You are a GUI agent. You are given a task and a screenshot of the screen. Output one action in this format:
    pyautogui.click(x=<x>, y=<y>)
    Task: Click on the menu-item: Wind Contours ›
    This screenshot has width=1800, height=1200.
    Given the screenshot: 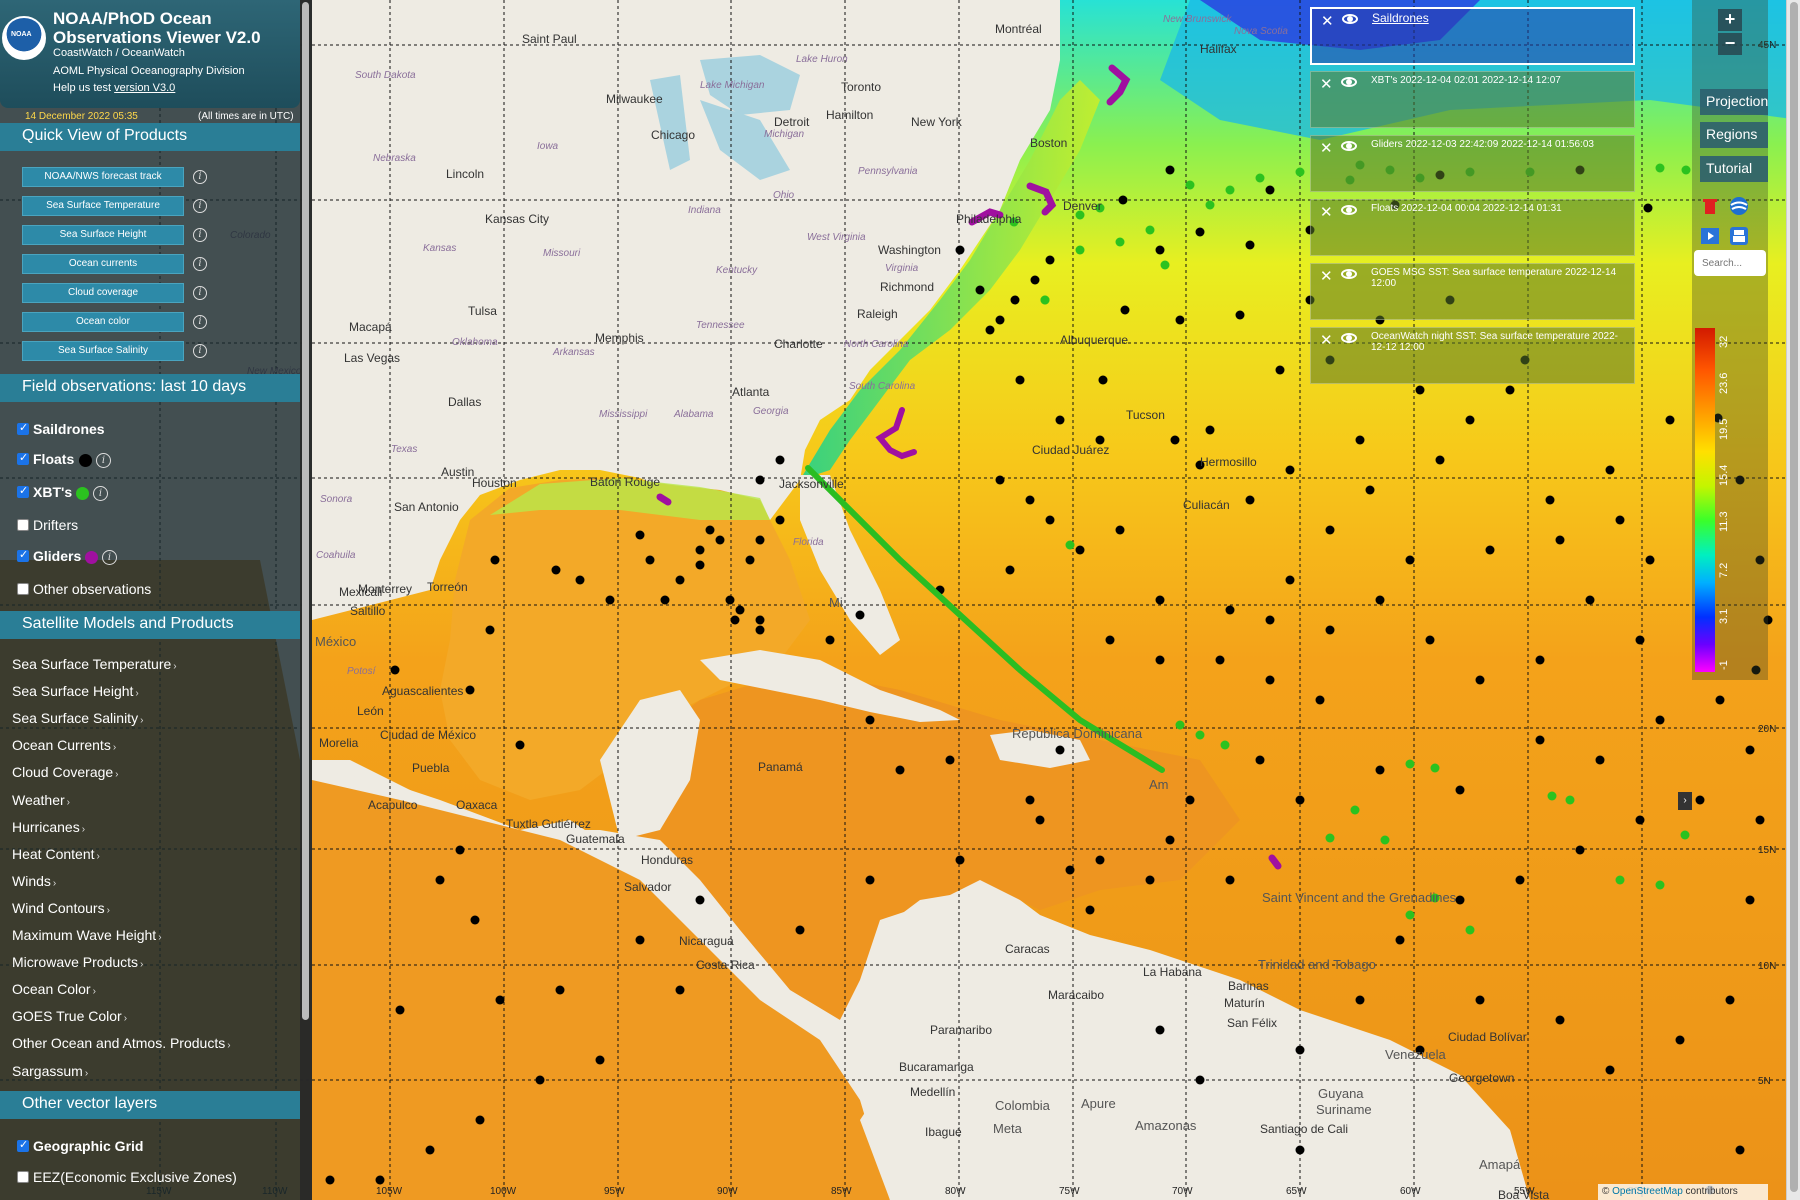 What is the action you would take?
    pyautogui.click(x=61, y=908)
    